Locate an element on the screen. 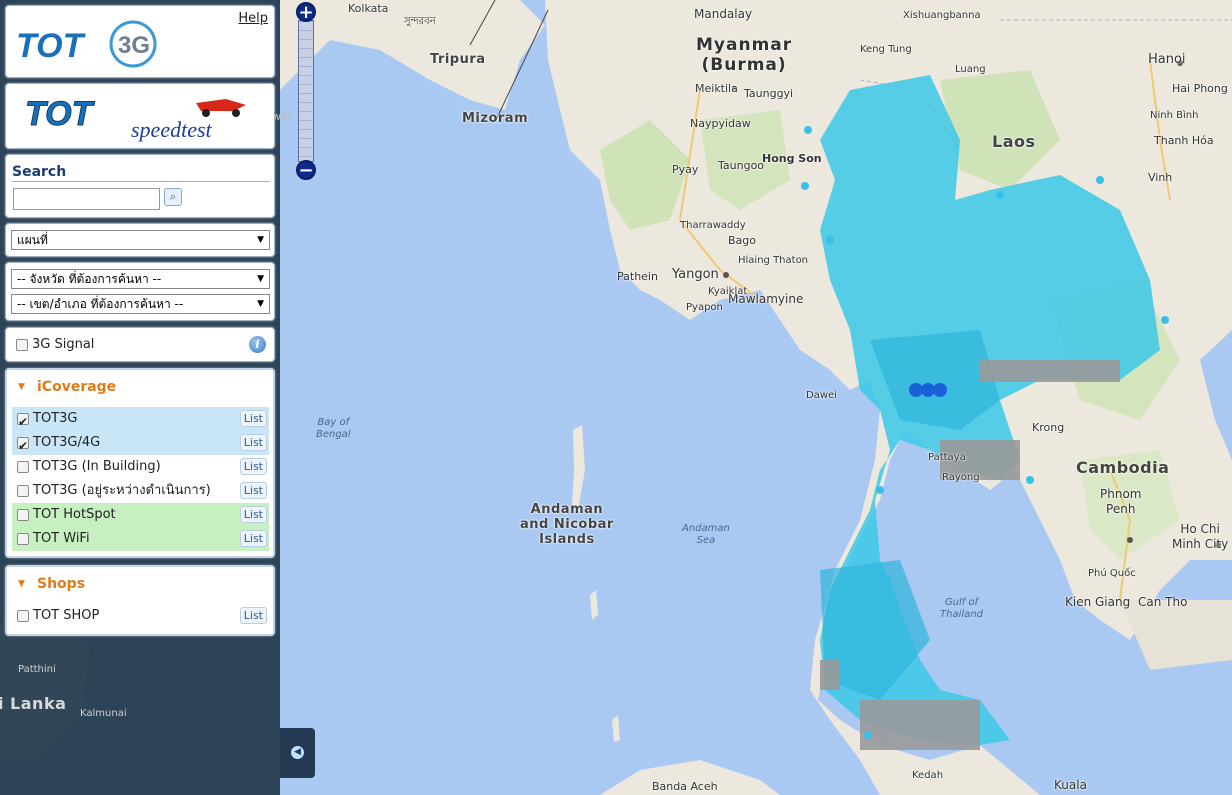 This screenshot has width=1232, height=795. help-link: Help is located at coordinates (253, 18).